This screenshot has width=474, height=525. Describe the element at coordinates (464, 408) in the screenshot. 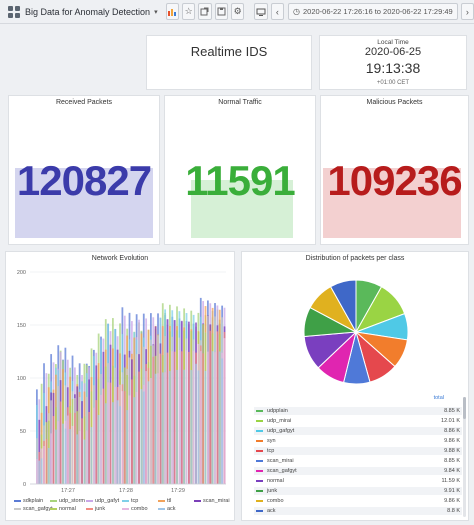

I see `scrollbar-thumb` at that location.